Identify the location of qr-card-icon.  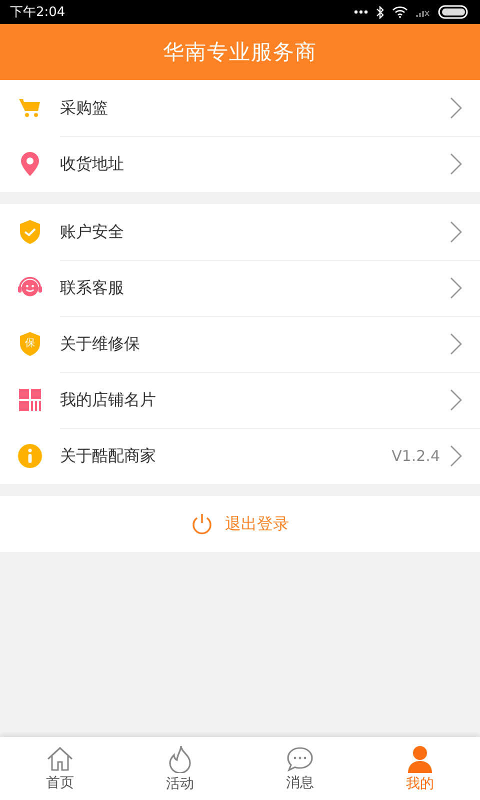
(30, 400).